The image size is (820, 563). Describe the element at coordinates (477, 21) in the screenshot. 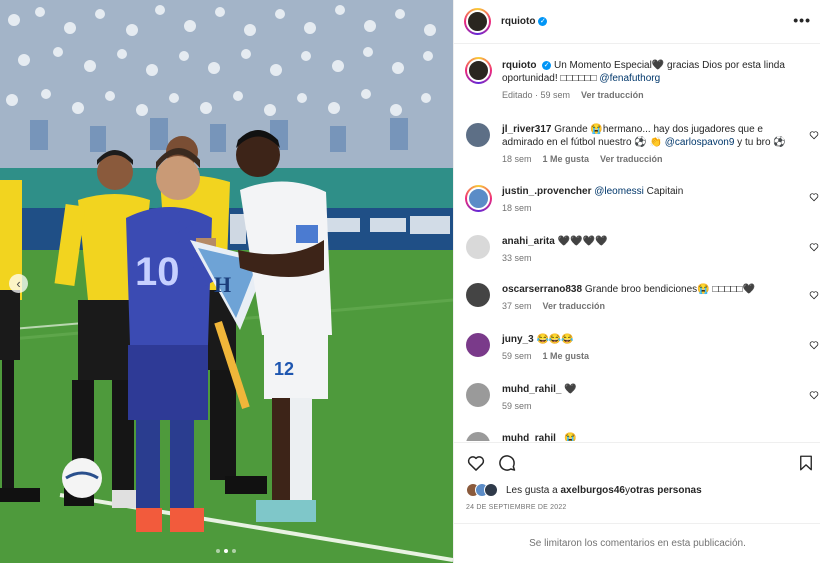

I see `author-avatar` at that location.